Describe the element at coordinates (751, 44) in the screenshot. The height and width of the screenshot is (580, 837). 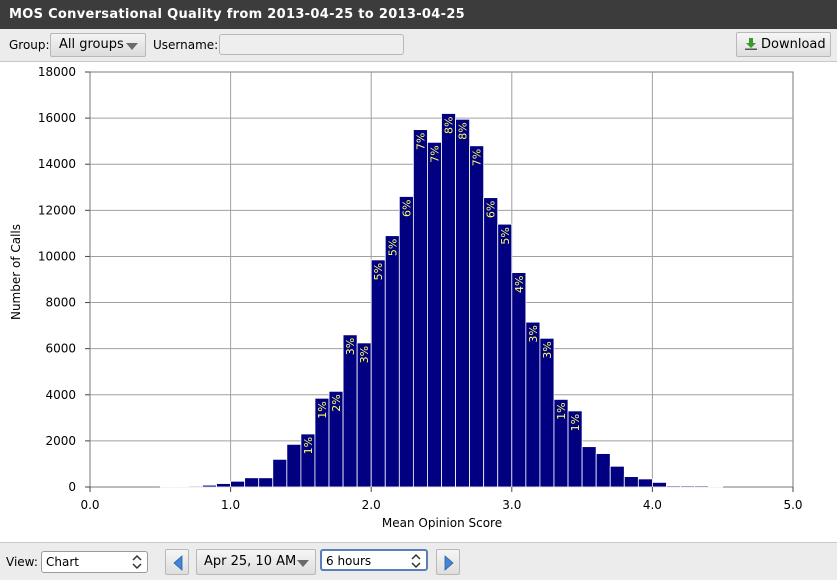
I see `download-icon` at that location.